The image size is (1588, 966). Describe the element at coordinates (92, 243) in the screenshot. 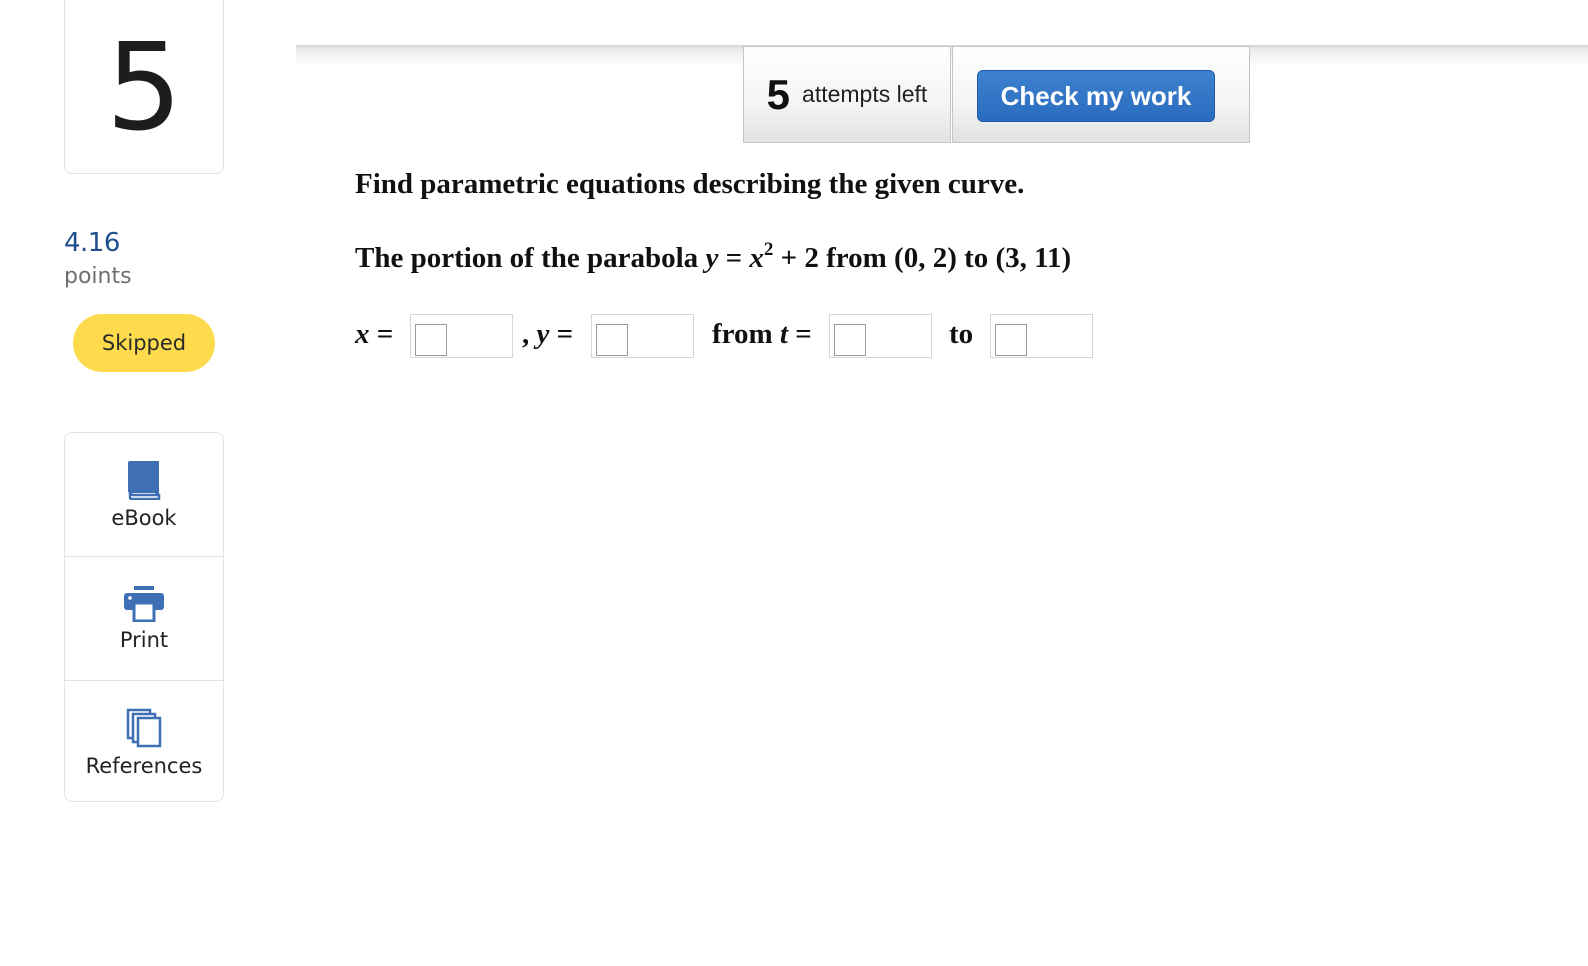

I see `points-value: 4.16` at that location.